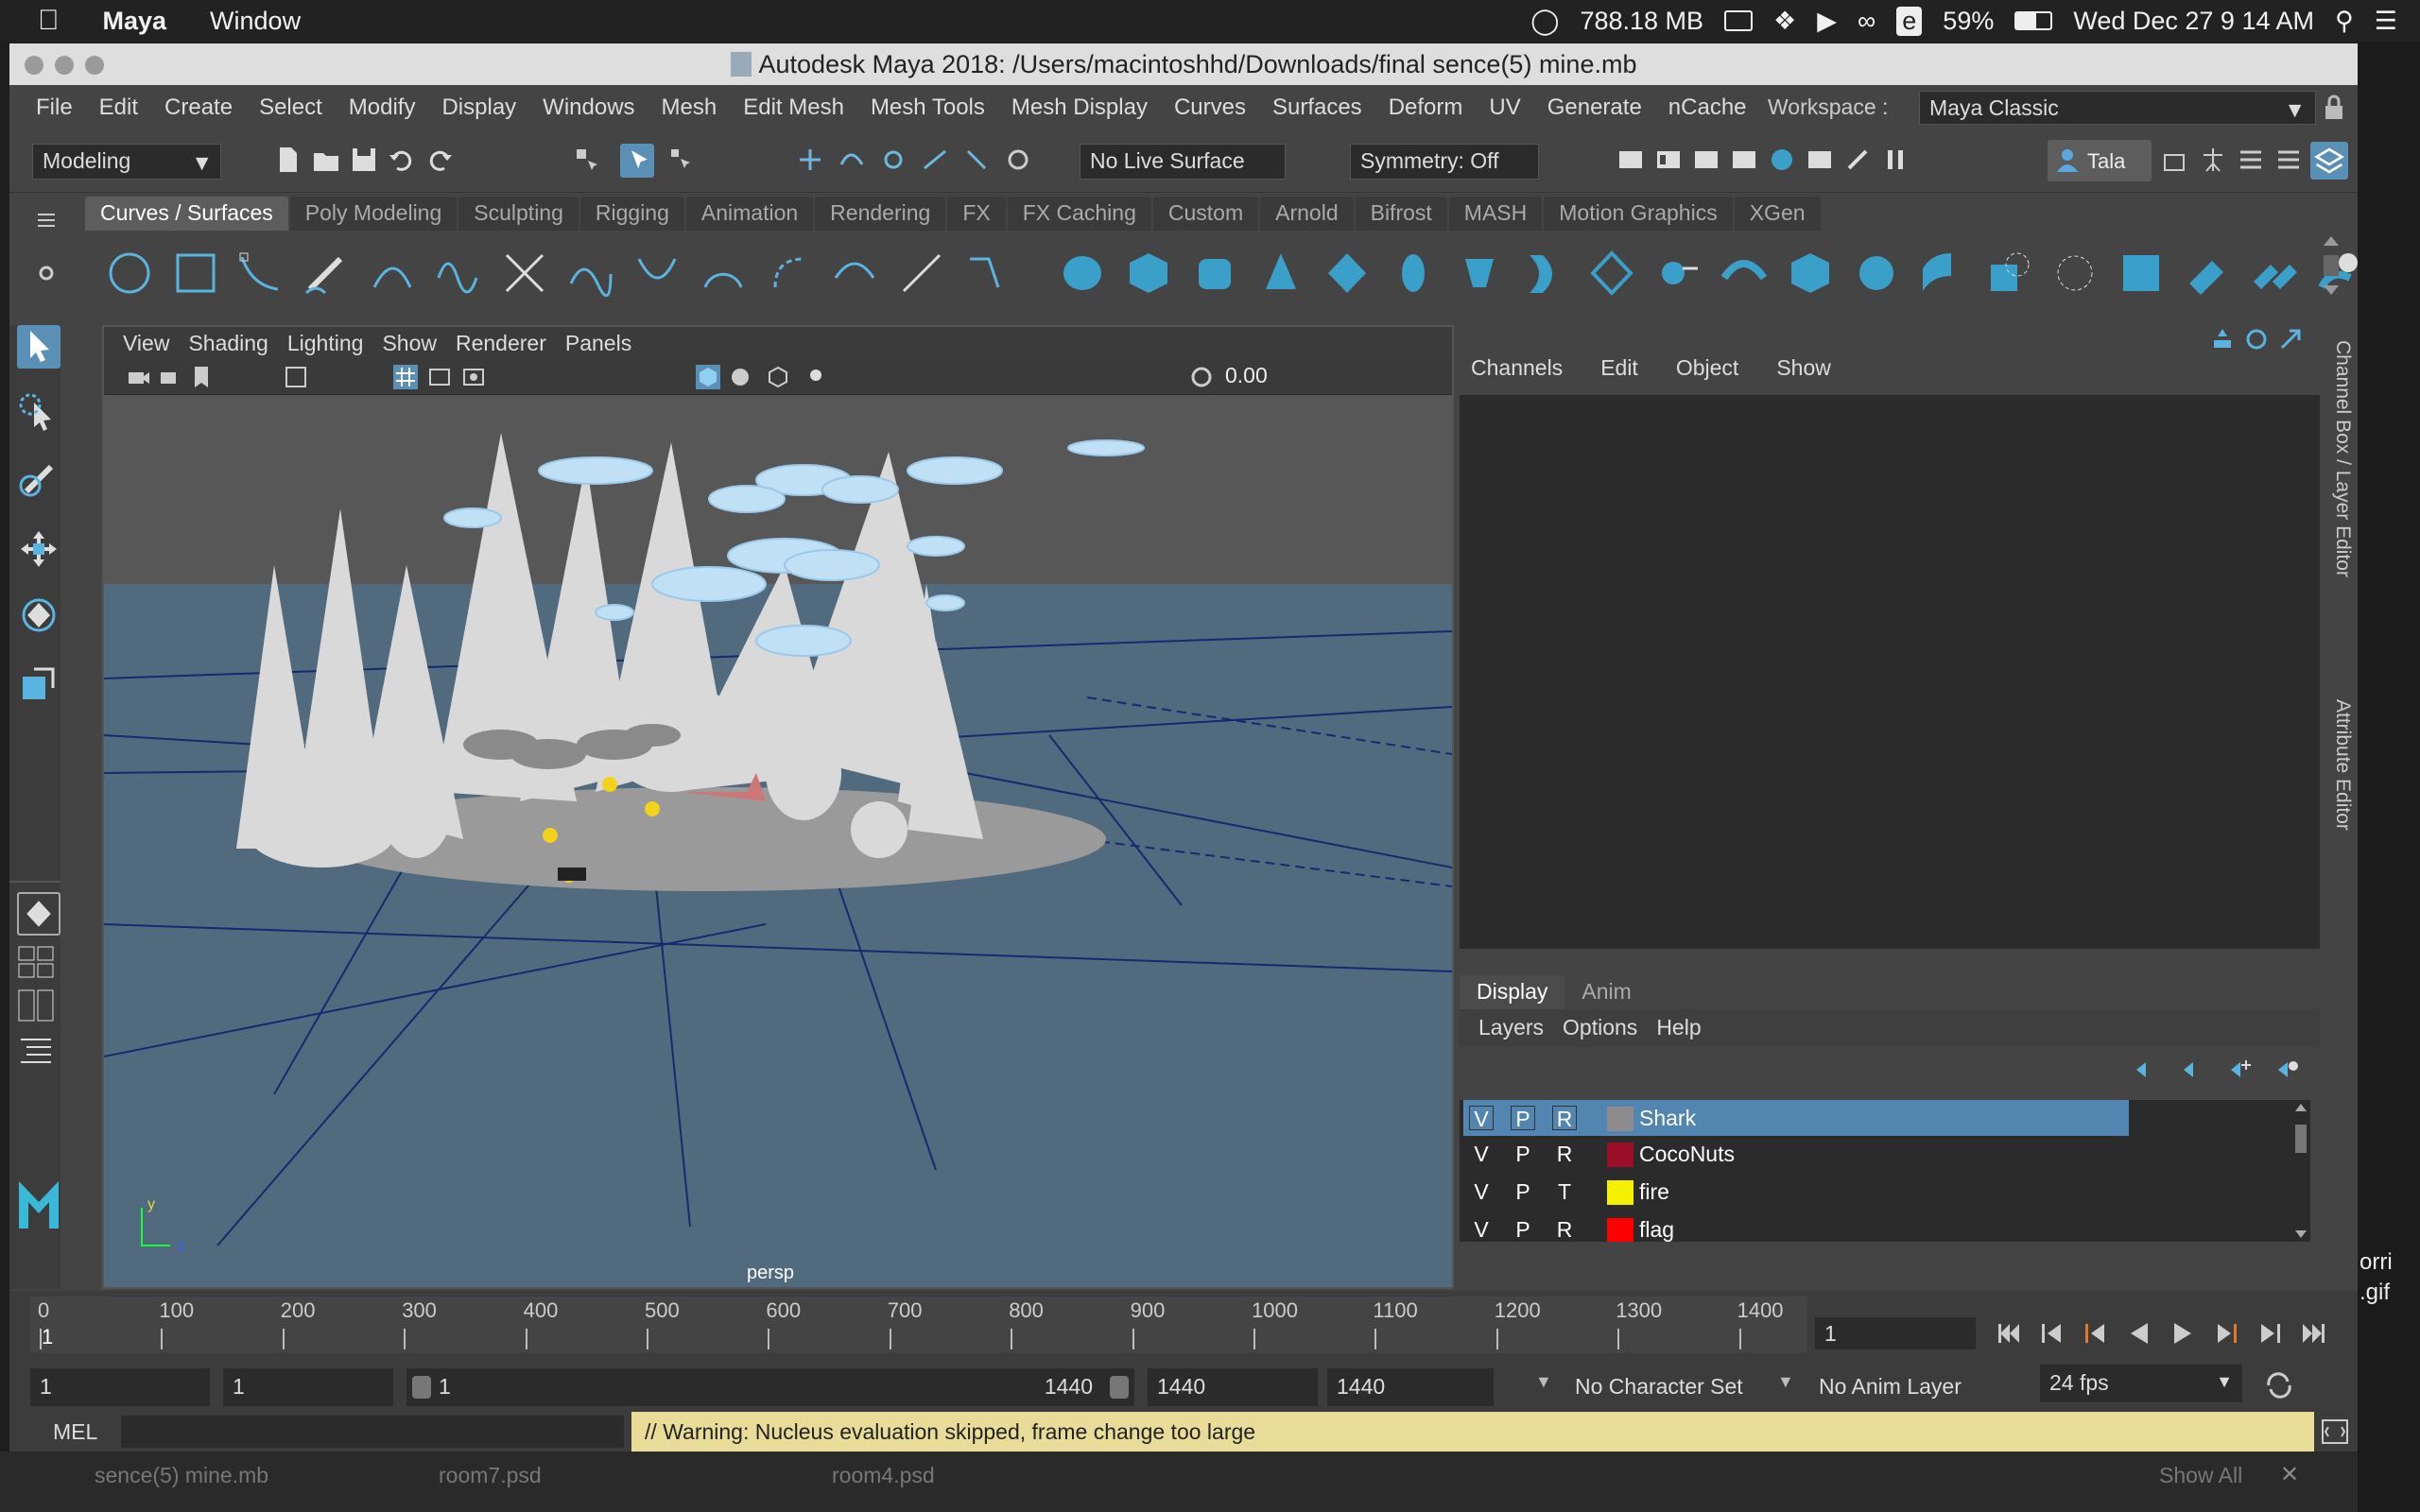  Describe the element at coordinates (126, 162) in the screenshot. I see `menuset-dropdown: Modeling ▼` at that location.